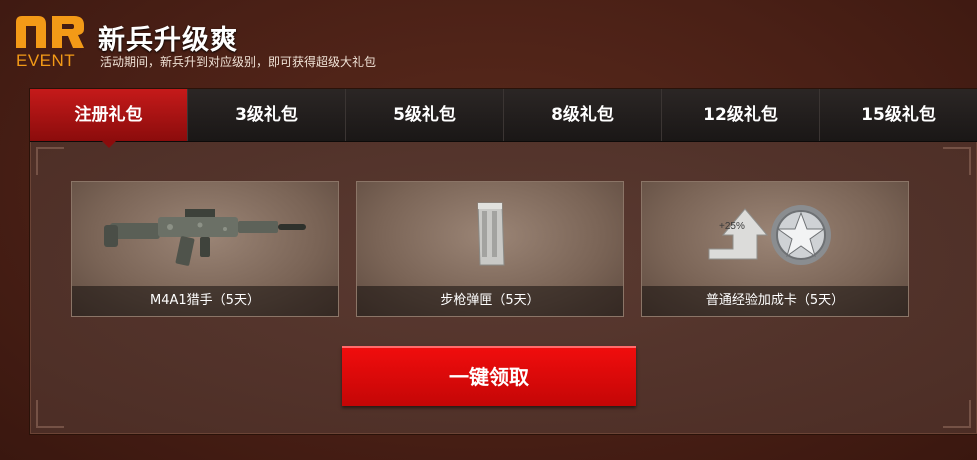 Image resolution: width=977 pixels, height=460 pixels. I want to click on reward-name: 步枪弹匣（5天）, so click(490, 301).